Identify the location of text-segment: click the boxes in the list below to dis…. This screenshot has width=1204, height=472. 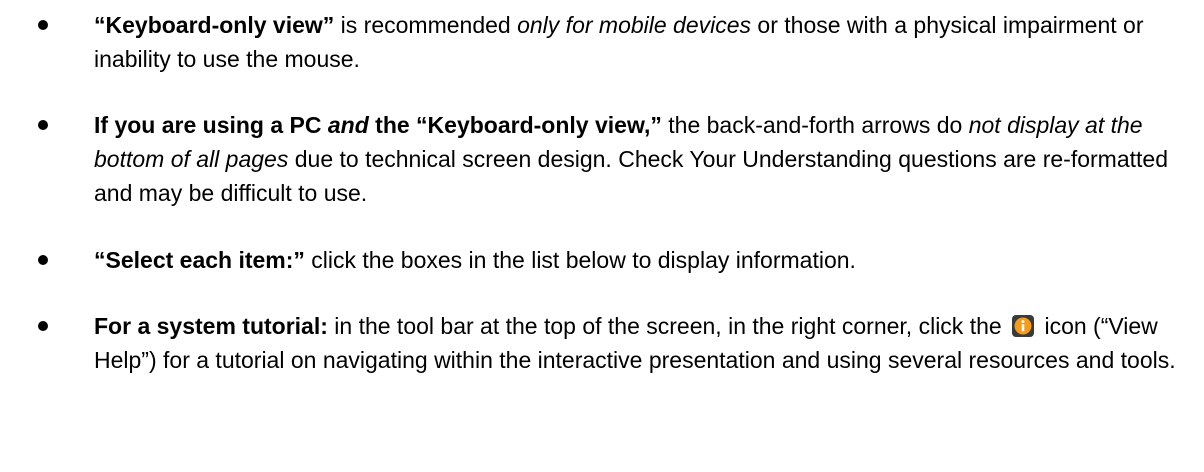
(580, 260).